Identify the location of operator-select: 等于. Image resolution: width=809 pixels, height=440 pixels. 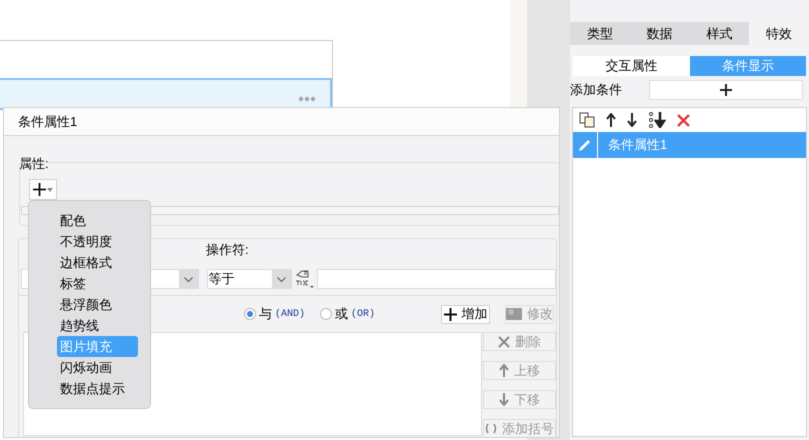
(249, 279).